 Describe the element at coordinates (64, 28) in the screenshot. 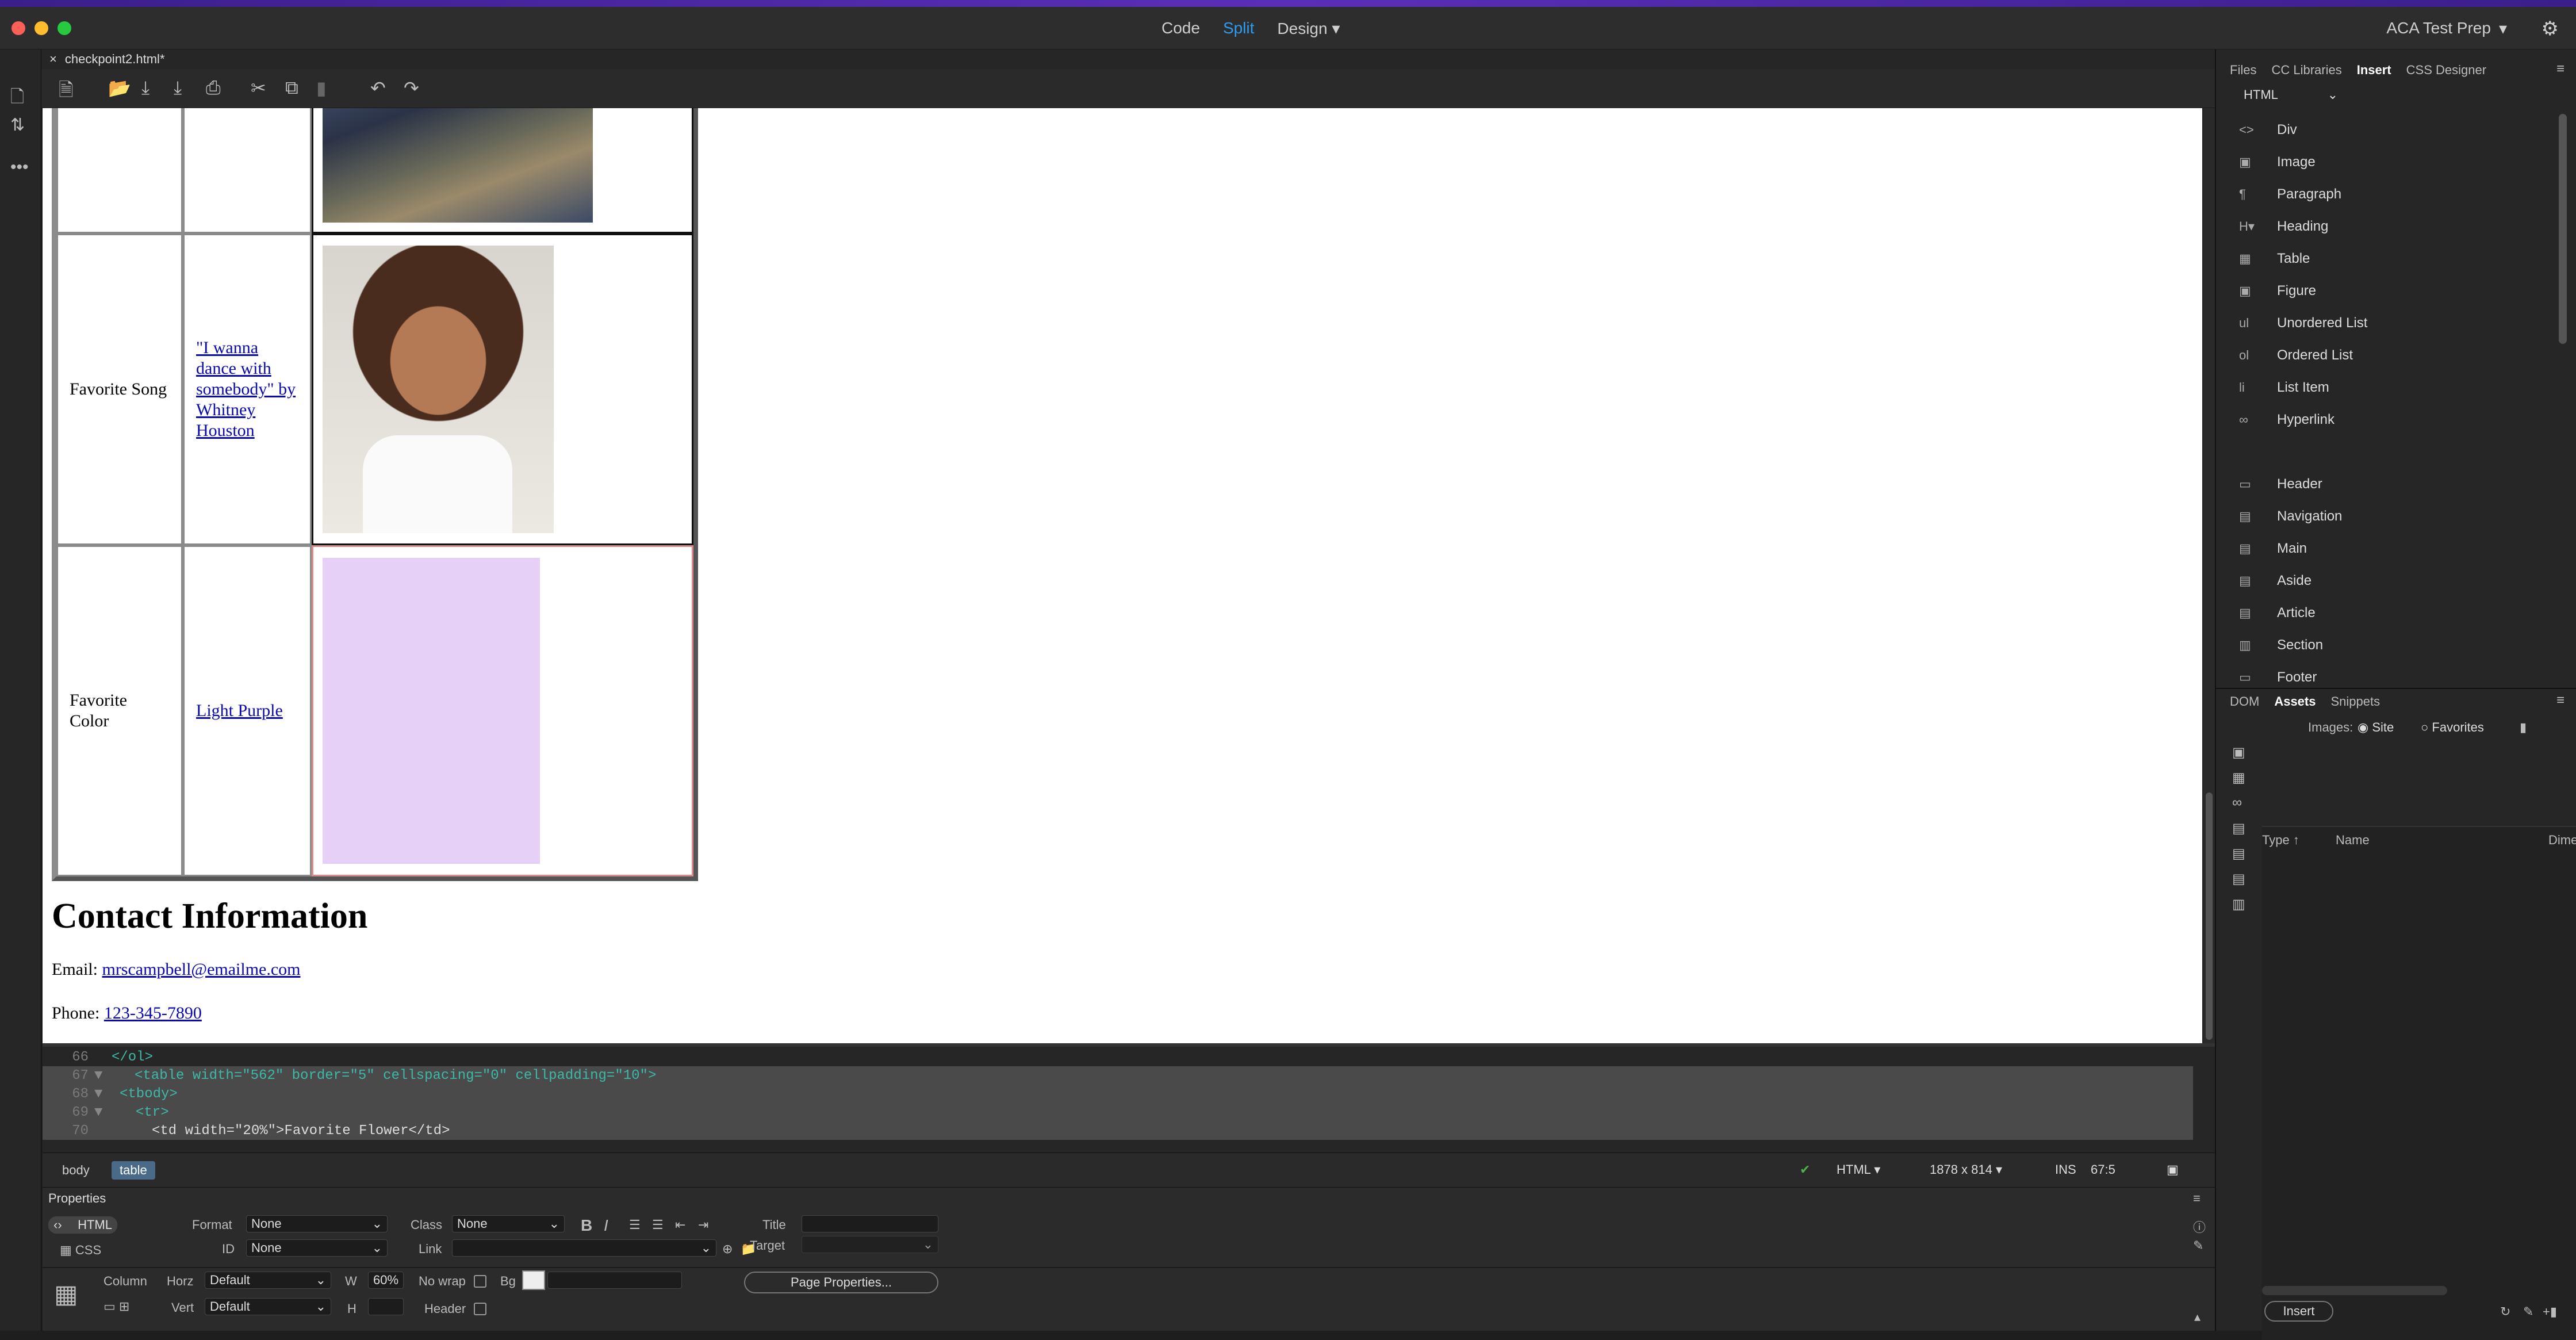

I see `maximize-window-button` at that location.